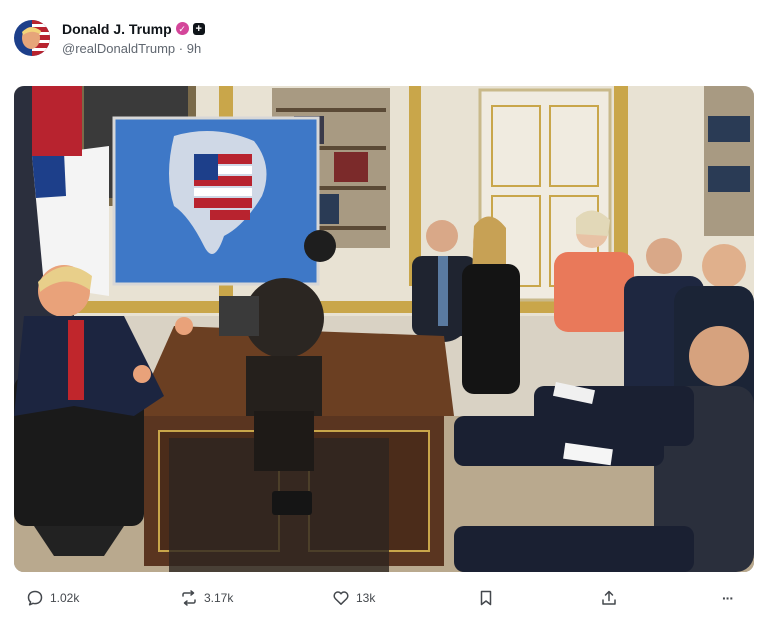  What do you see at coordinates (198, 28) in the screenshot?
I see `plus-icon: +` at bounding box center [198, 28].